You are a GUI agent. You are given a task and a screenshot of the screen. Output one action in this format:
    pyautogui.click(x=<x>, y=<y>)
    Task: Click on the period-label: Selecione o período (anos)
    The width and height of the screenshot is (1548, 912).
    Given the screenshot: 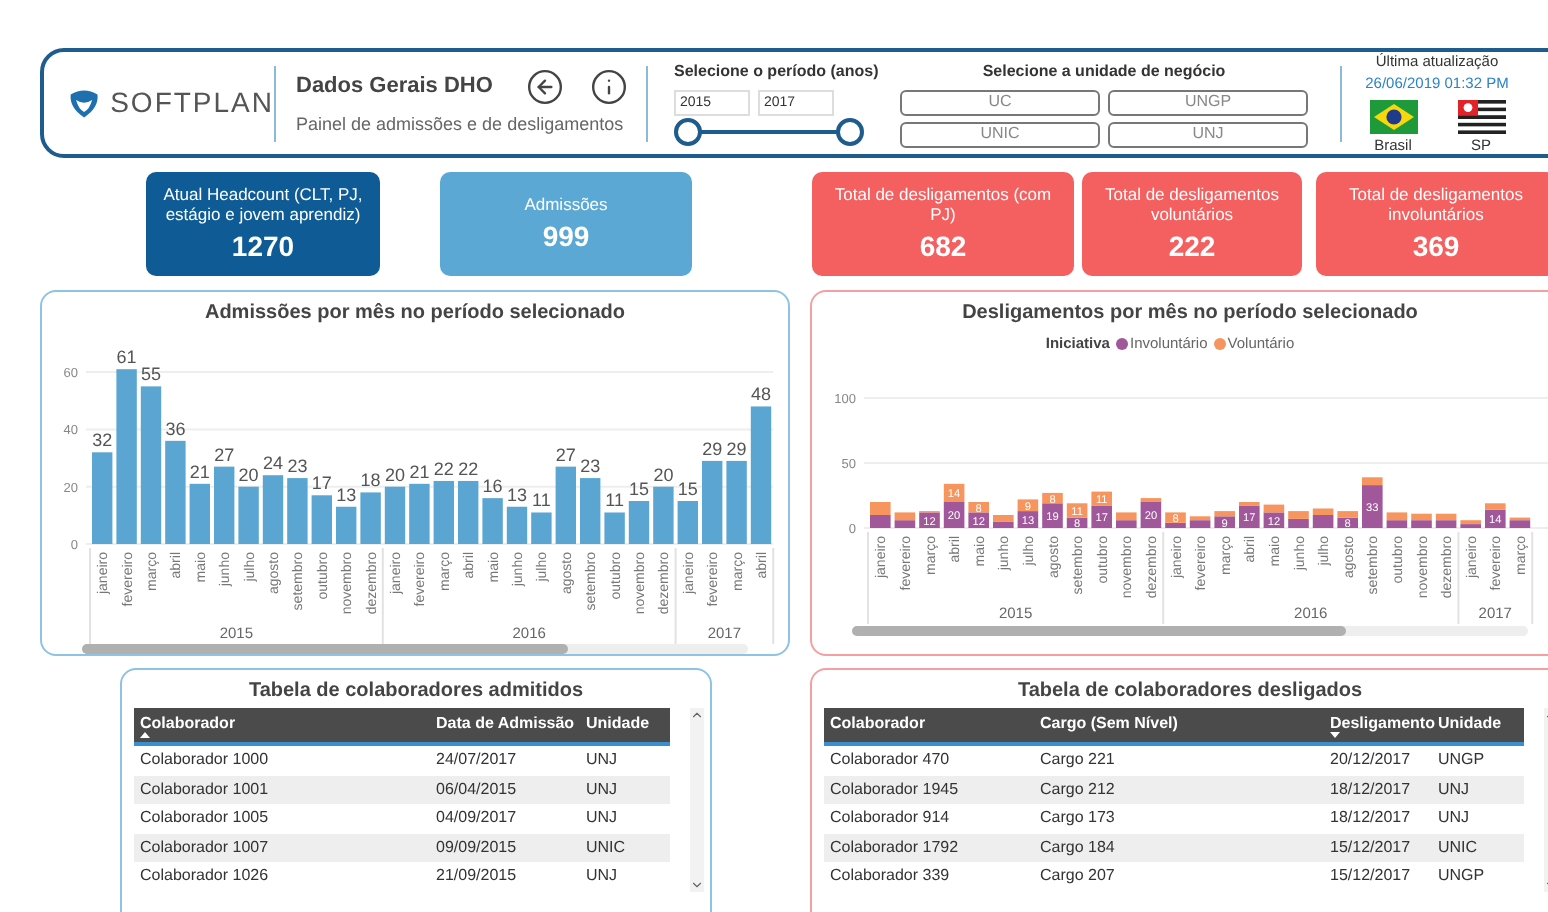 What is the action you would take?
    pyautogui.click(x=775, y=72)
    